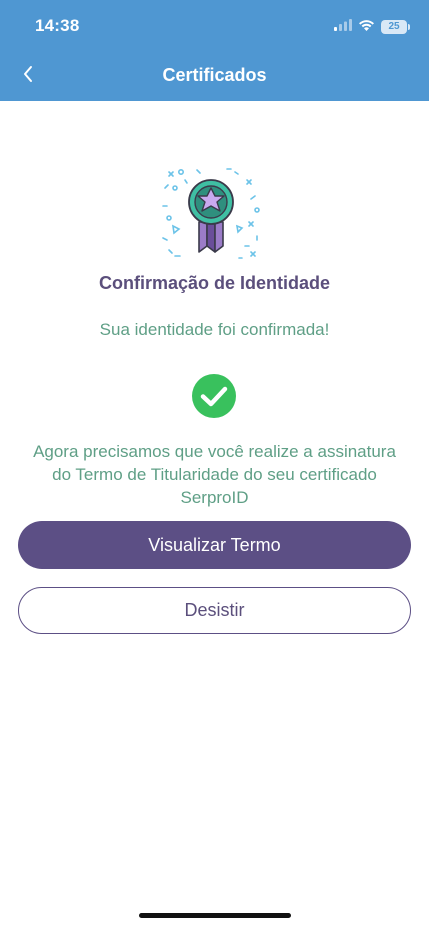 Image resolution: width=429 pixels, height=929 pixels. I want to click on nav-bar: Certificados, so click(214, 76).